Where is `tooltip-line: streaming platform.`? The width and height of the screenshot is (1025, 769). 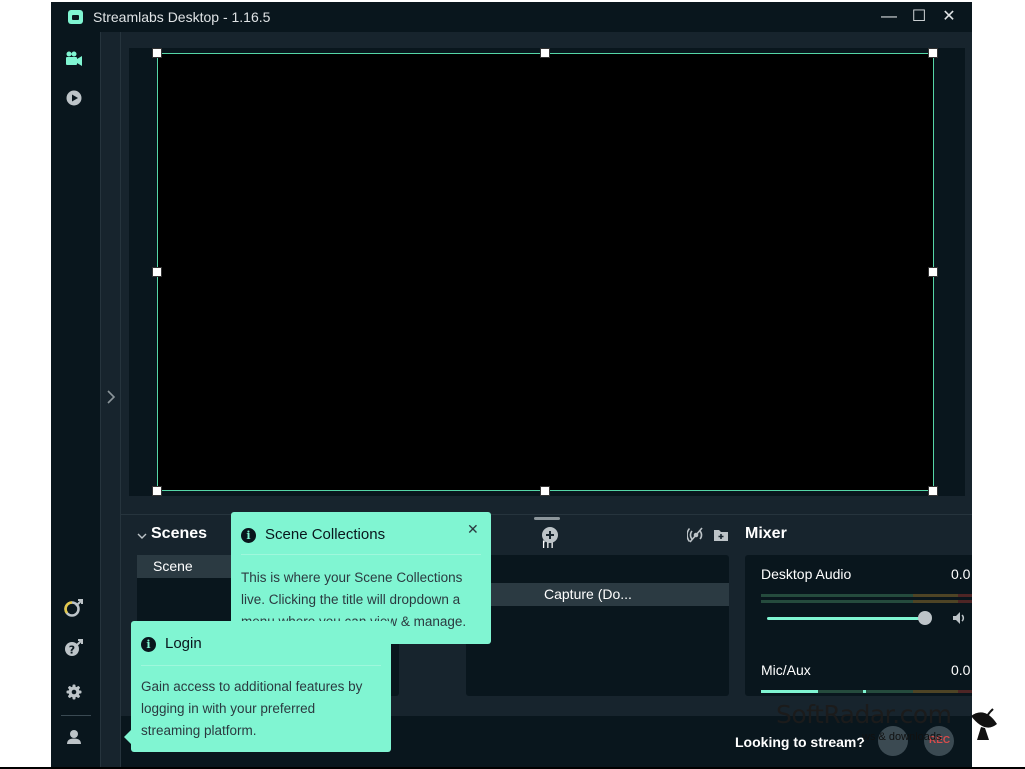
tooltip-line: streaming platform. is located at coordinates (199, 730).